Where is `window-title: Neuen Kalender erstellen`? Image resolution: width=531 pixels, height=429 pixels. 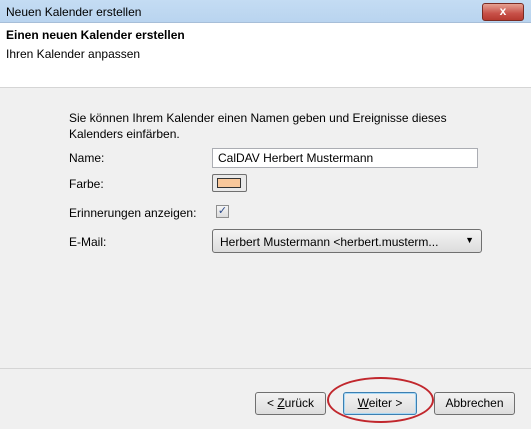
window-title: Neuen Kalender erstellen is located at coordinates (74, 12).